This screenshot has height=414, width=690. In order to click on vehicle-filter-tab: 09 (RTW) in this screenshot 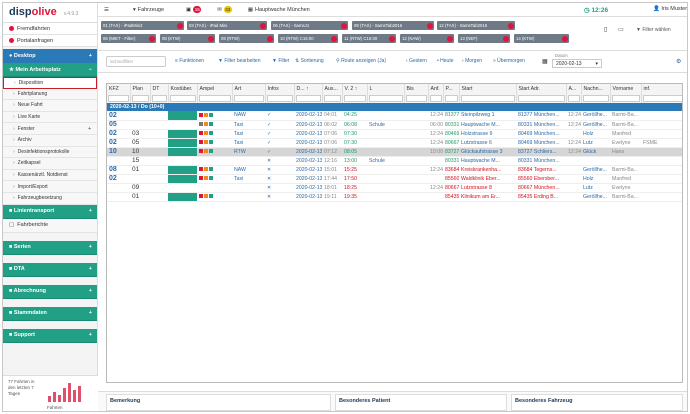, I will do `click(246, 38)`.